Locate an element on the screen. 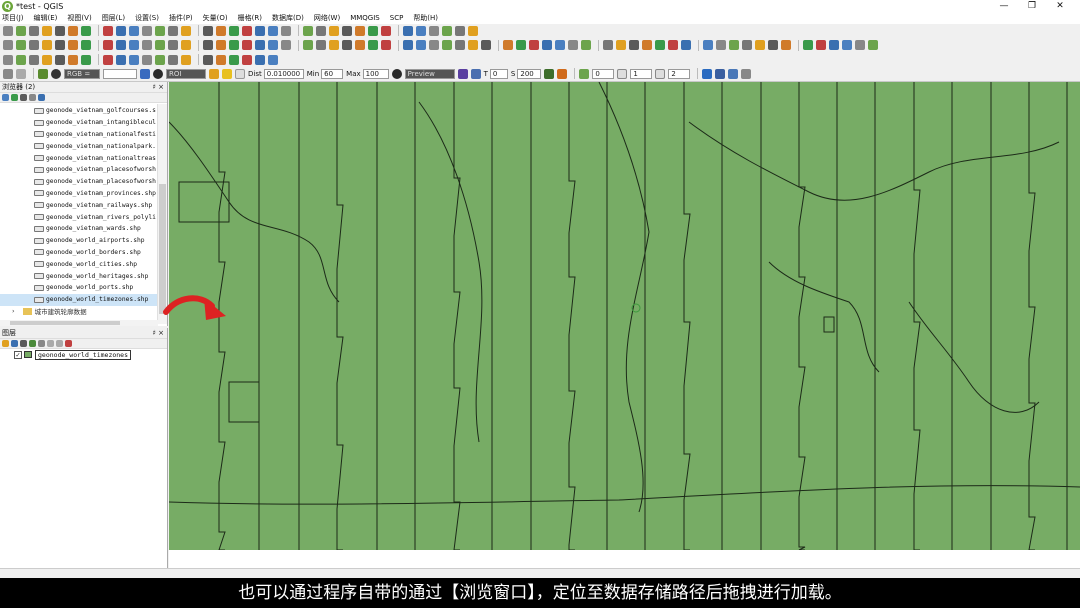  band-set-icon is located at coordinates (43, 73).